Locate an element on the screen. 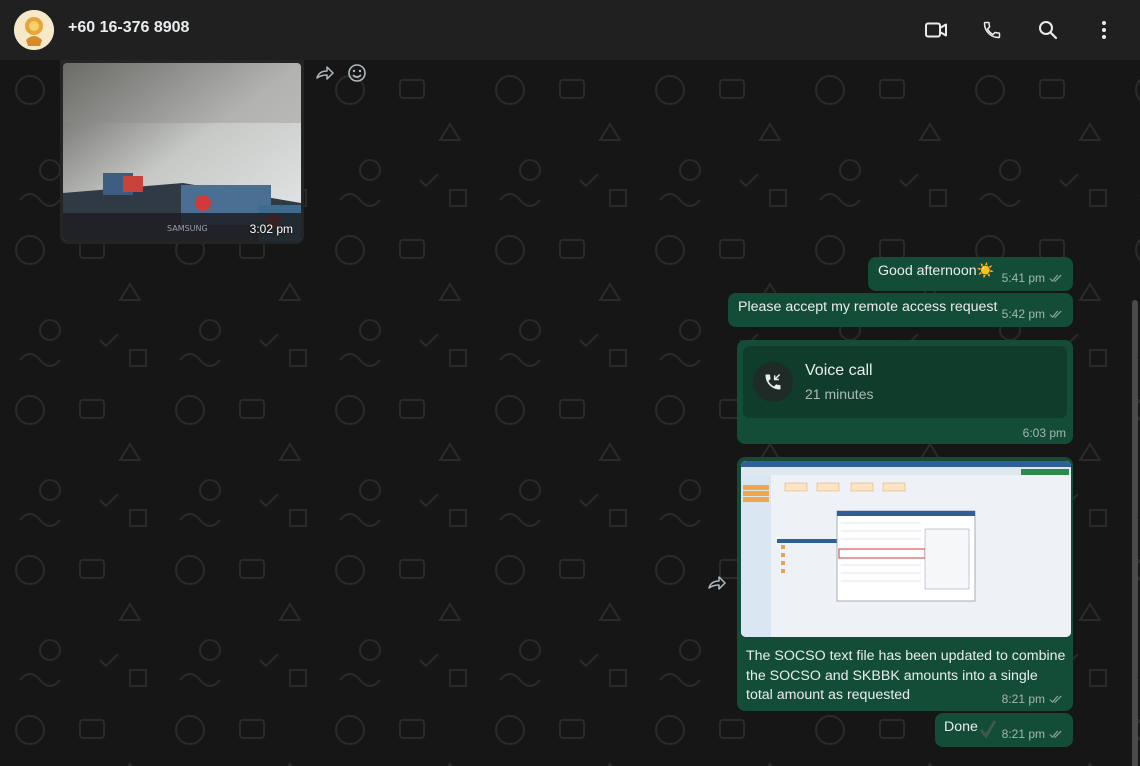  voice-call-message: Voice call 21 minutes 6:03 pm is located at coordinates (905, 392).